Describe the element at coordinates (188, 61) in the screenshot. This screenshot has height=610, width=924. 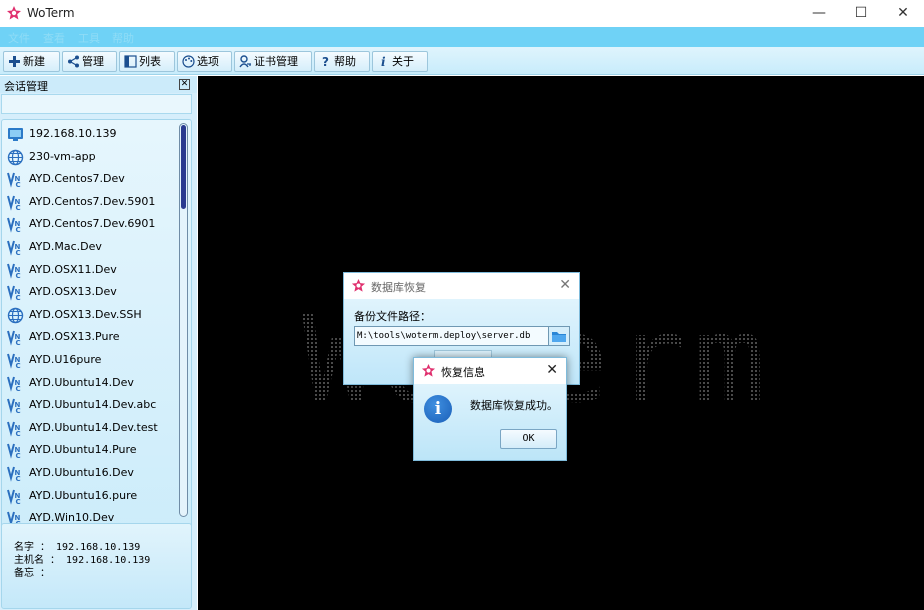
I see `palette-icon` at that location.